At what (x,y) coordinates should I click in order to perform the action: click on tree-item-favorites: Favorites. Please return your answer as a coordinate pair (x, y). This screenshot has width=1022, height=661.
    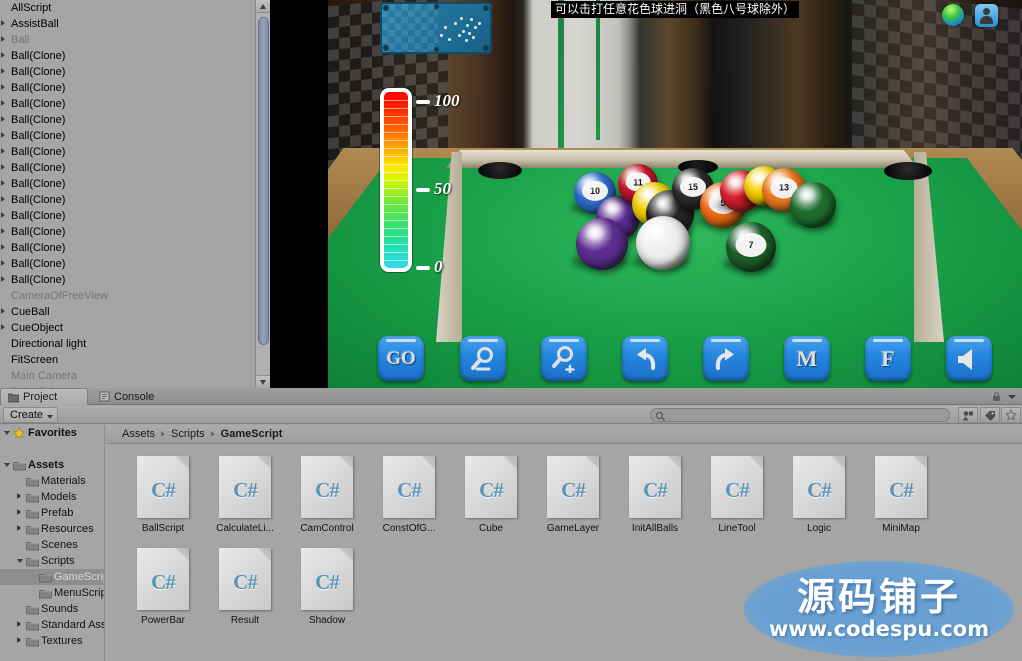
    Looking at the image, I should click on (52, 433).